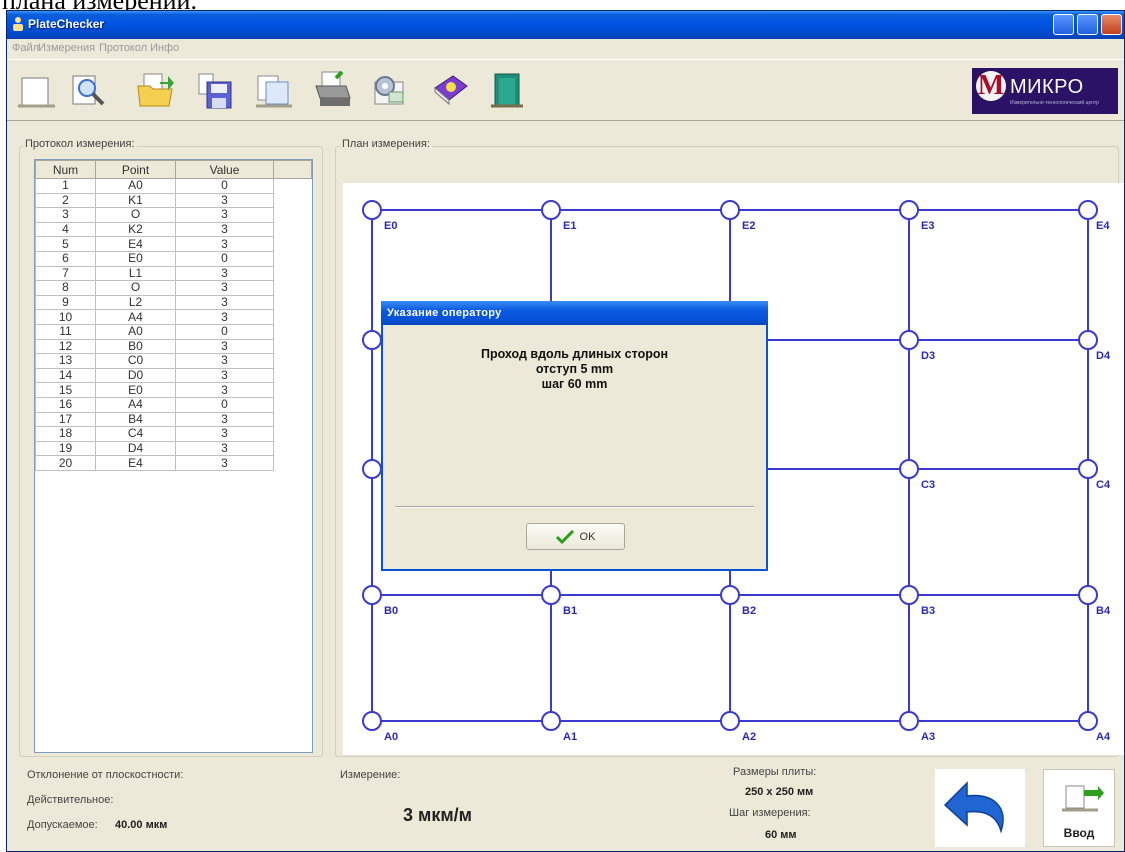 The height and width of the screenshot is (852, 1125). I want to click on table-row: 9 L2 3, so click(173, 302).